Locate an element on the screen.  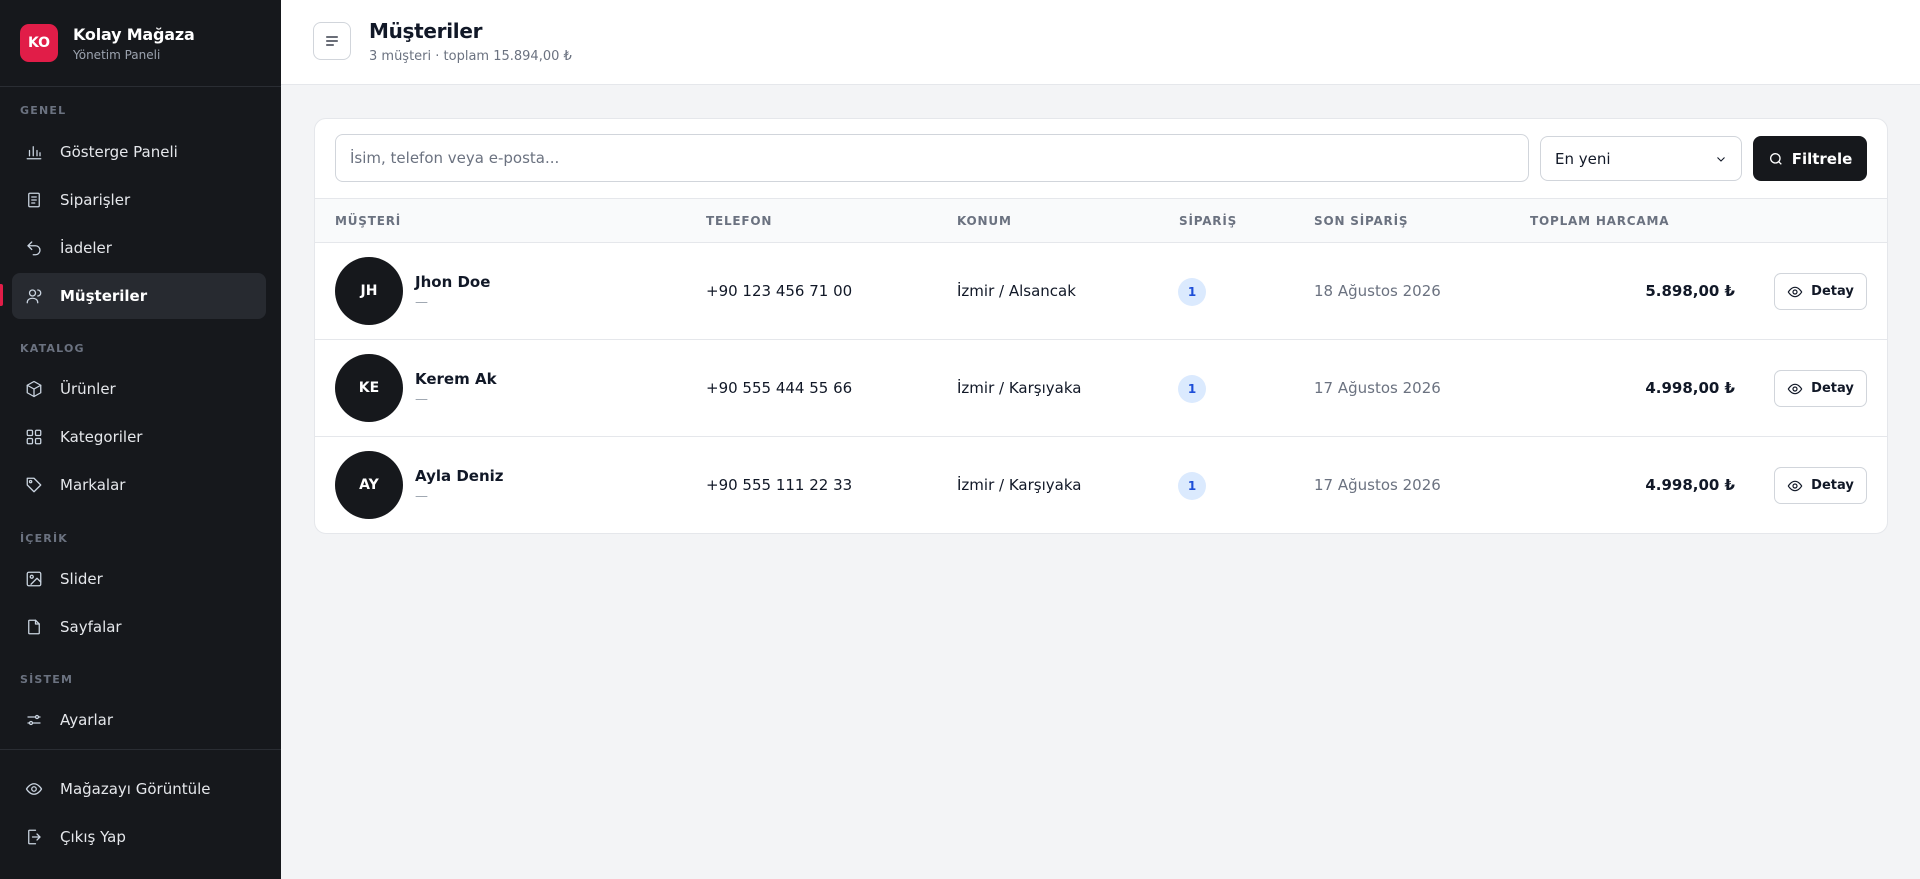
sidebar-item-orders: Siparişler is located at coordinates (139, 200).